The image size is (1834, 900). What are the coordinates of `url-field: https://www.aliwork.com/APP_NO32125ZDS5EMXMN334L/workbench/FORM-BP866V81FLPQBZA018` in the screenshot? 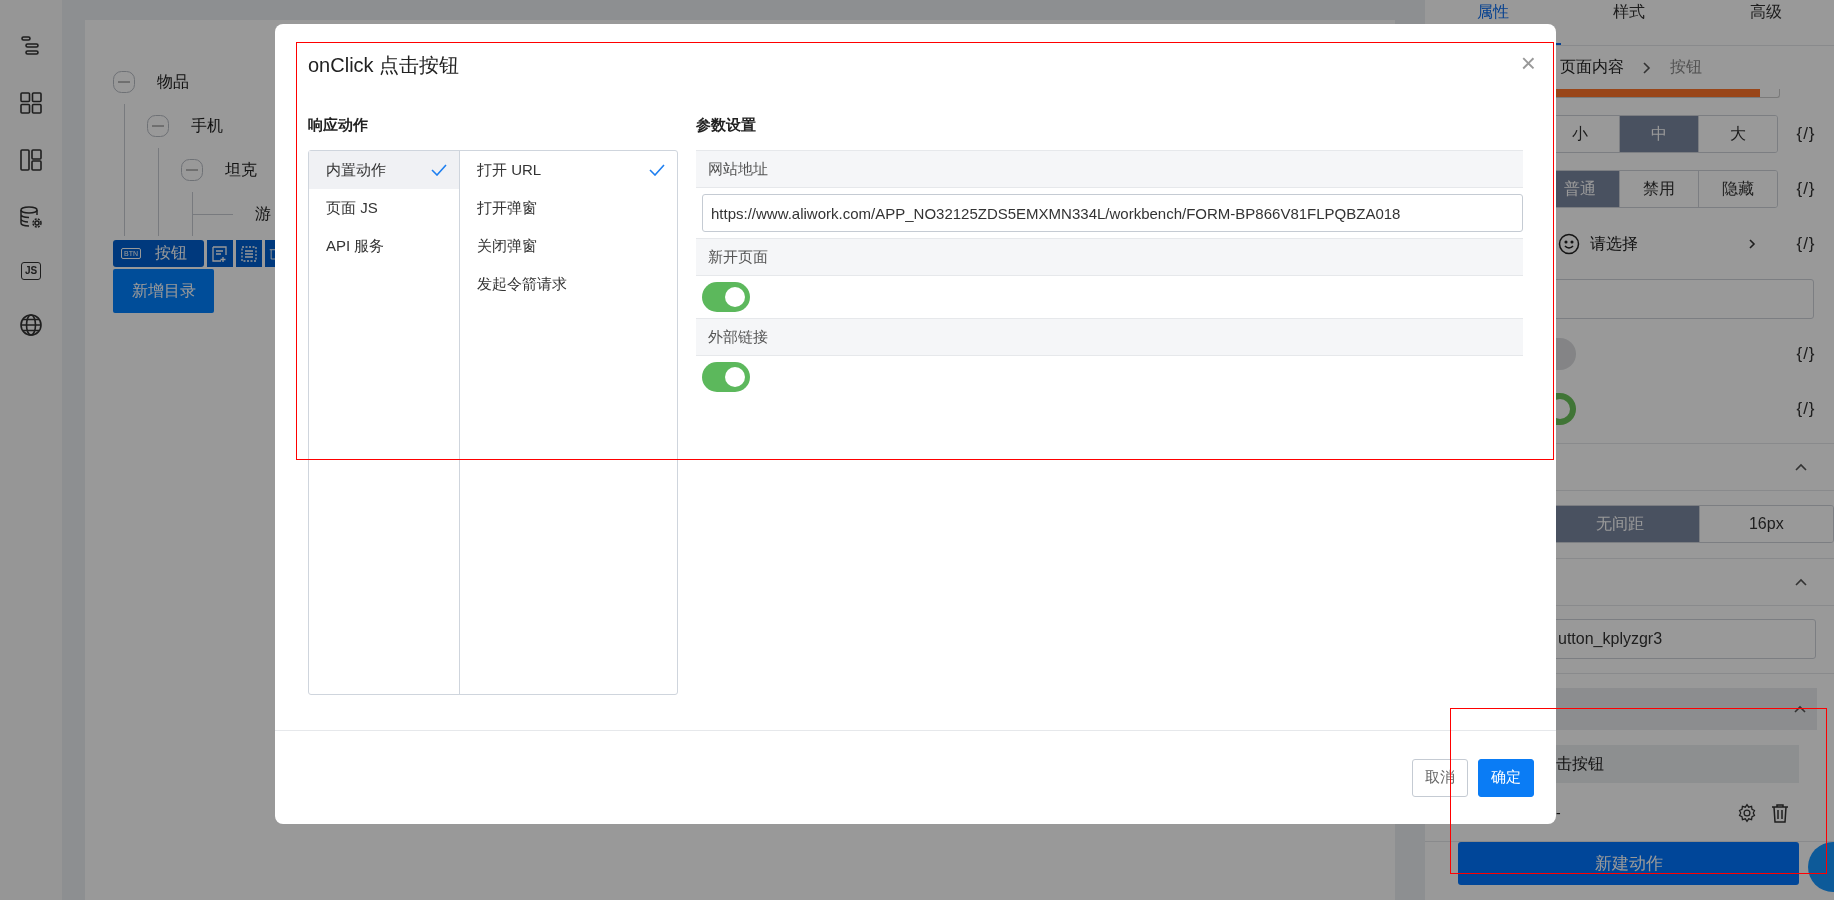 It's located at (1112, 213).